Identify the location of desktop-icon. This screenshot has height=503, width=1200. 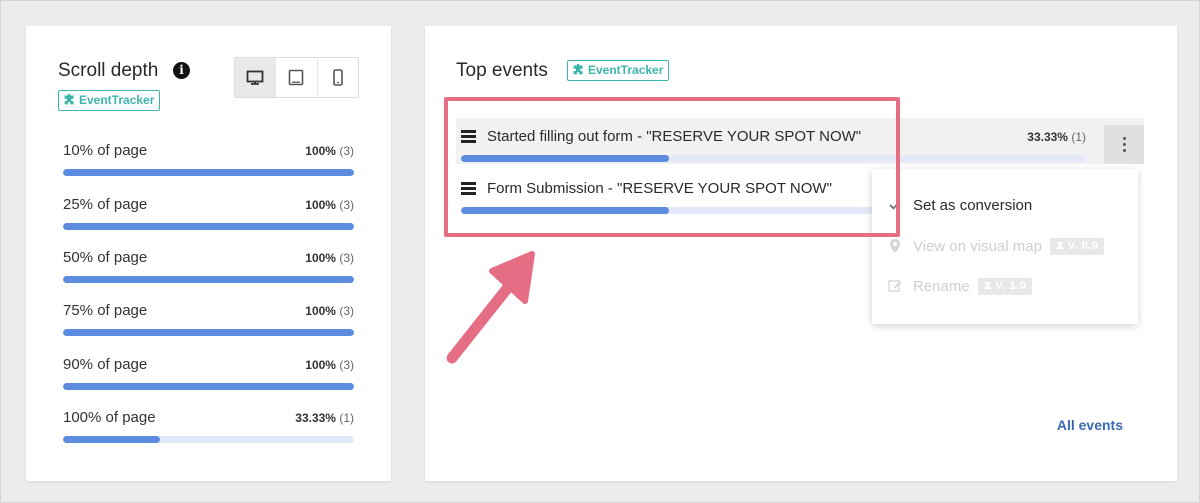
(255, 77).